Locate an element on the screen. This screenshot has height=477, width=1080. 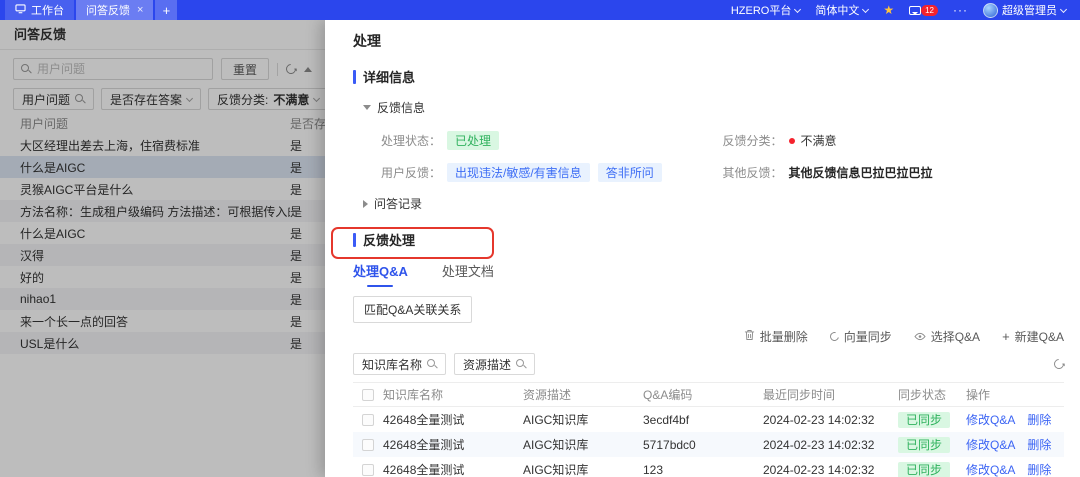
vector-sync-button: 向量同步 is located at coordinates (860, 336).